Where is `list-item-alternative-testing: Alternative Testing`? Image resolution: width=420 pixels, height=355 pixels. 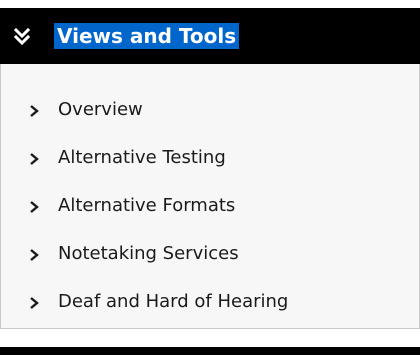 list-item-alternative-testing: Alternative Testing is located at coordinates (201, 158).